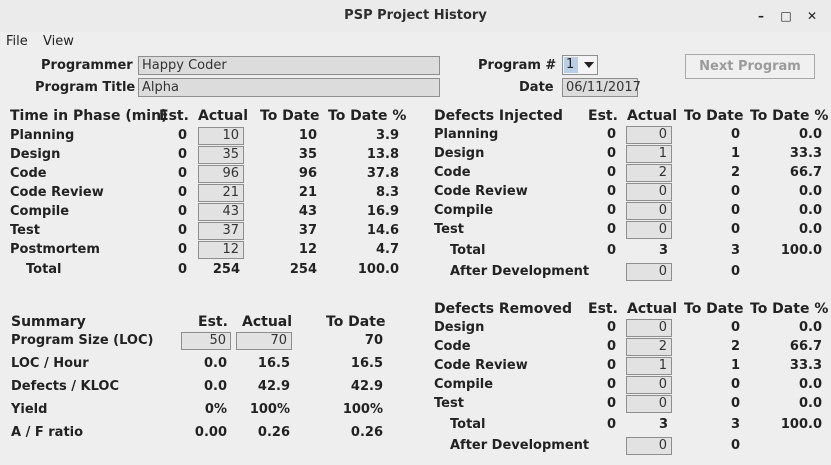 The image size is (831, 465). Describe the element at coordinates (215, 386) in the screenshot. I see `summary-row-est: 0.0` at that location.